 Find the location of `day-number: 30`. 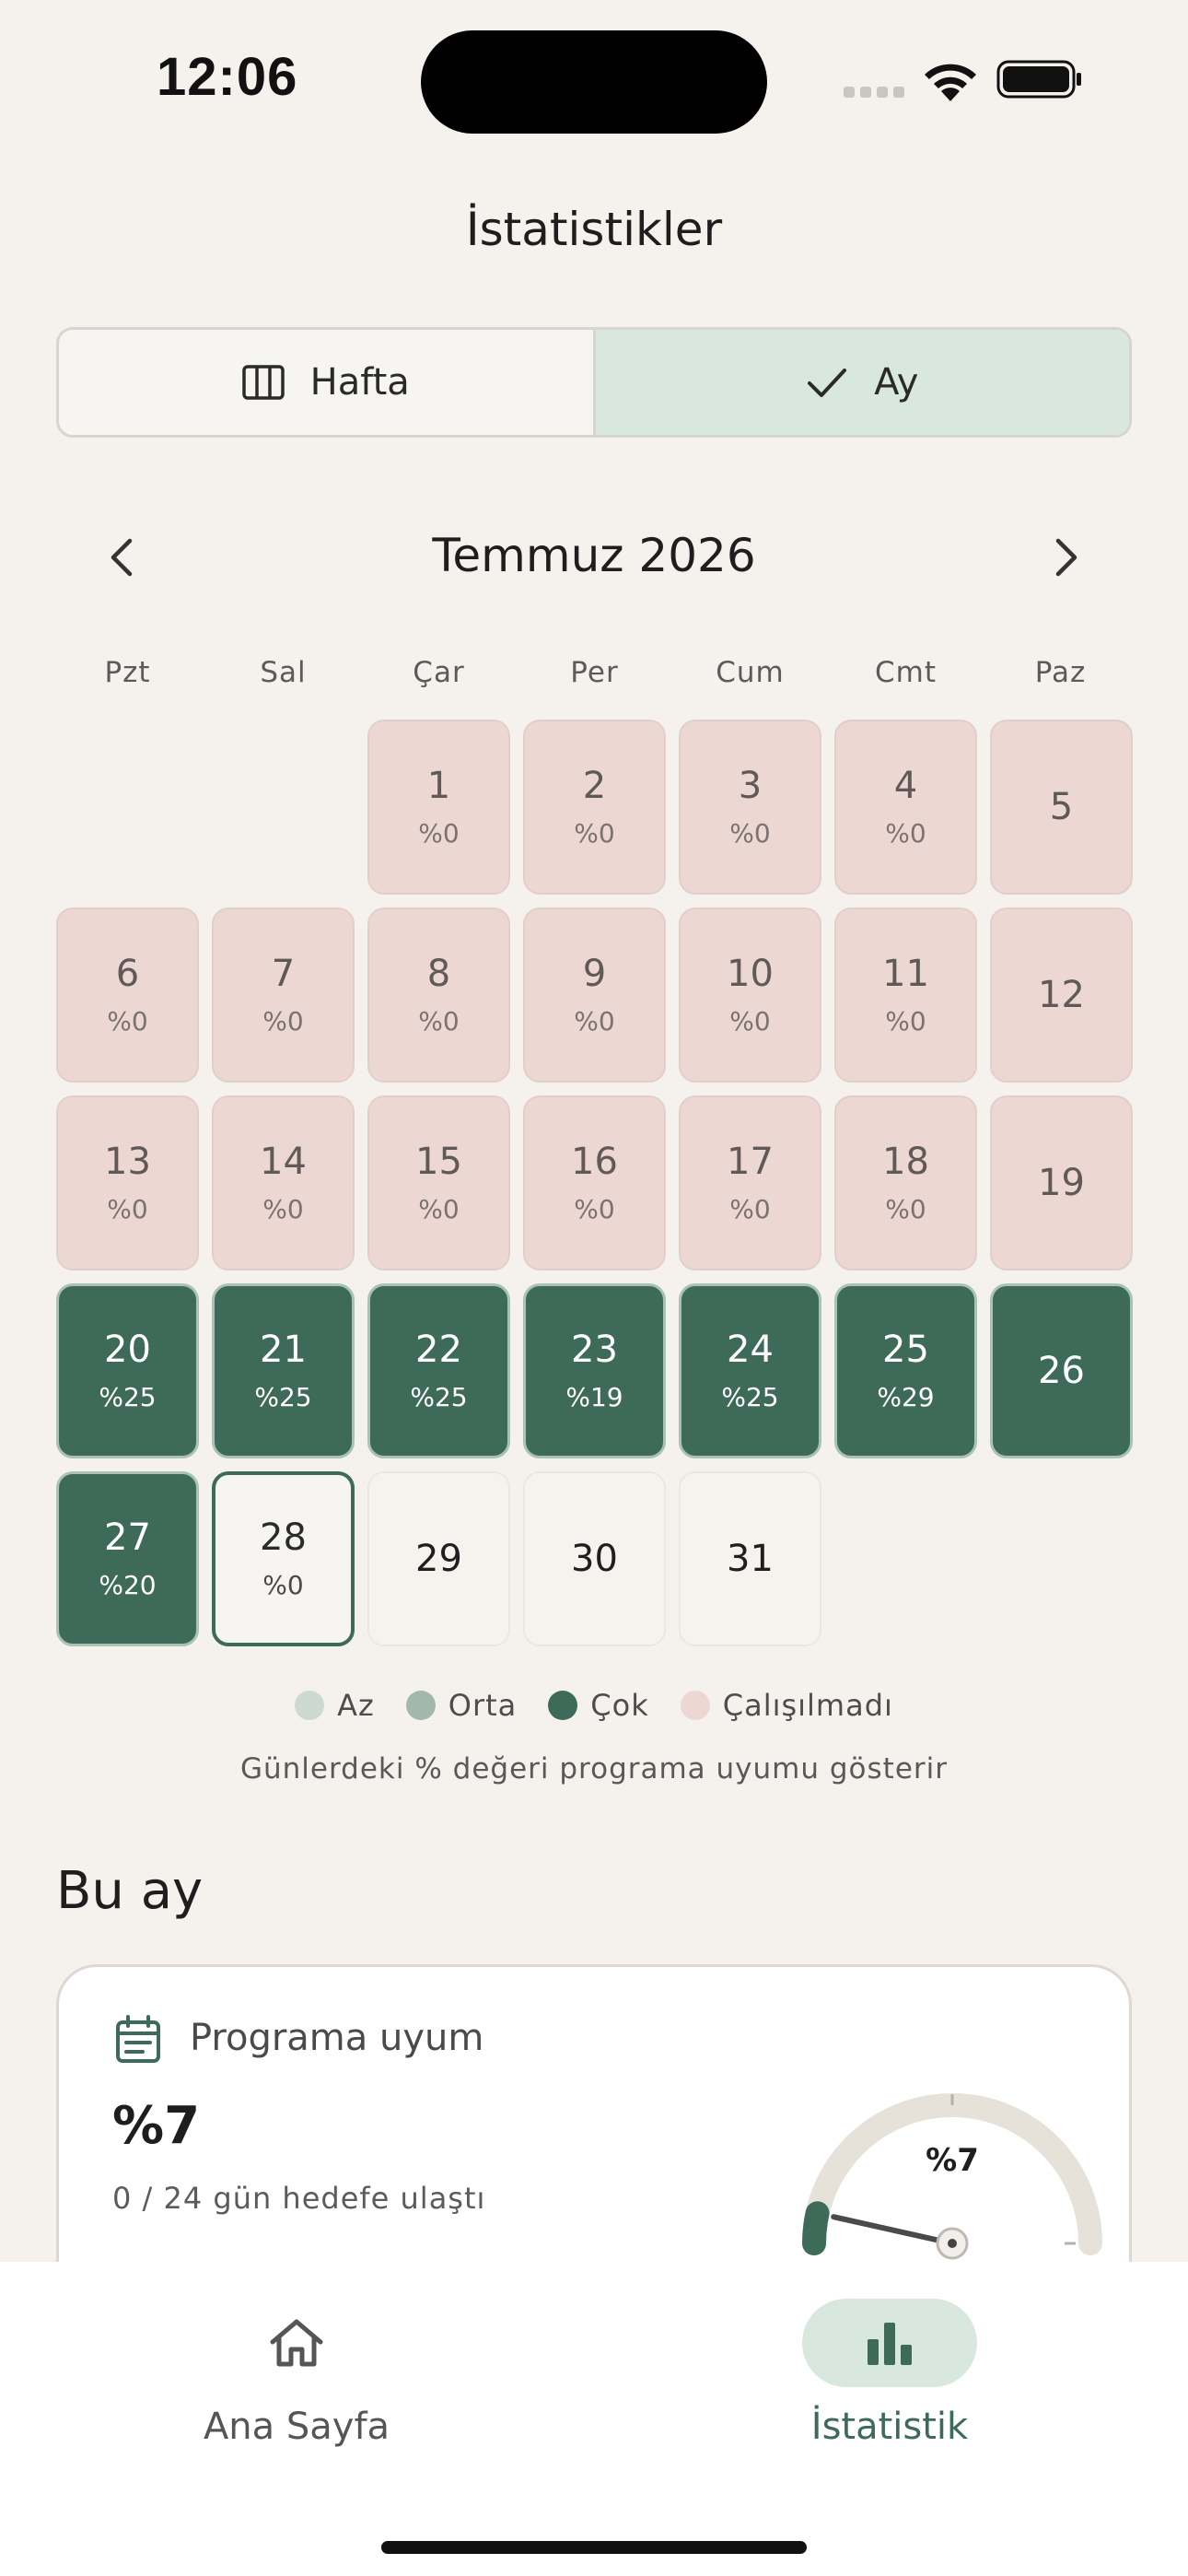

day-number: 30 is located at coordinates (594, 1559).